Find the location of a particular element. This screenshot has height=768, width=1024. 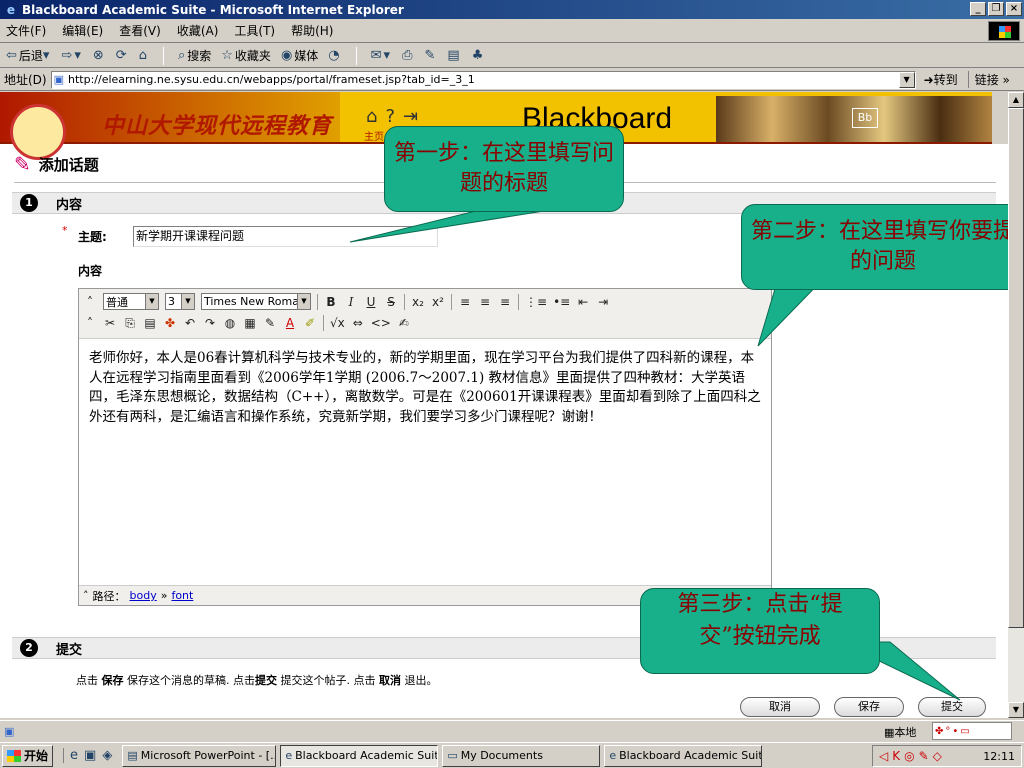

volume-icon: ◁ is located at coordinates (883, 756).